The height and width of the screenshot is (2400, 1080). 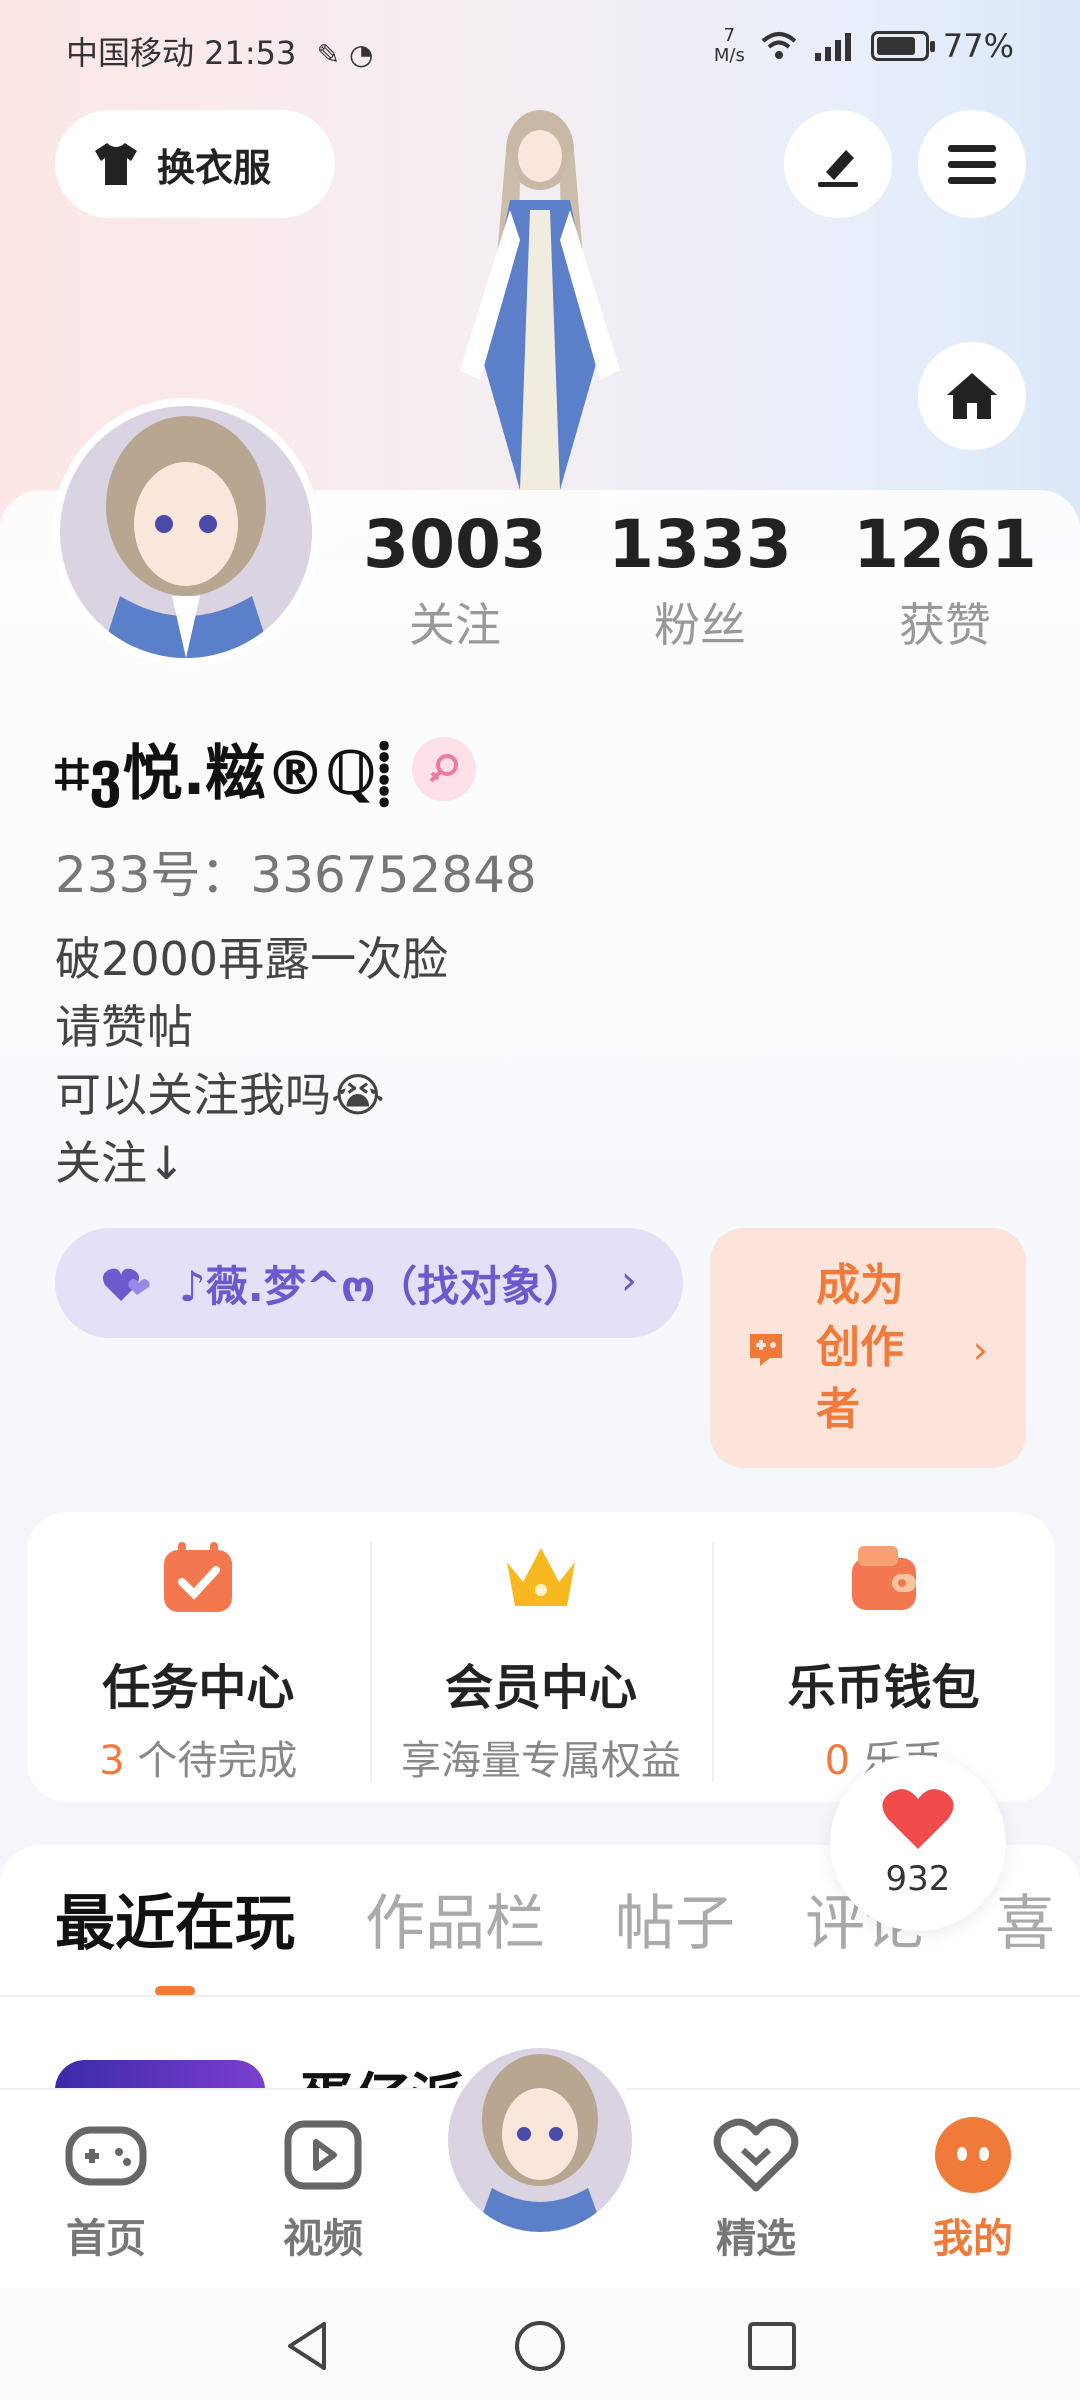 What do you see at coordinates (864, 46) in the screenshot?
I see `status-icons: 7 M/s 77%` at bounding box center [864, 46].